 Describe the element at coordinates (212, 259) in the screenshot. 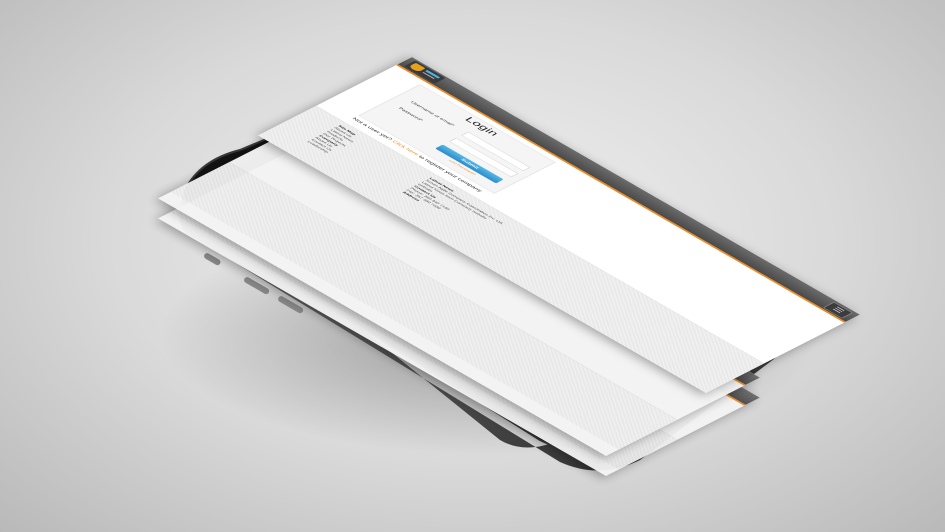

I see `volume-button` at that location.